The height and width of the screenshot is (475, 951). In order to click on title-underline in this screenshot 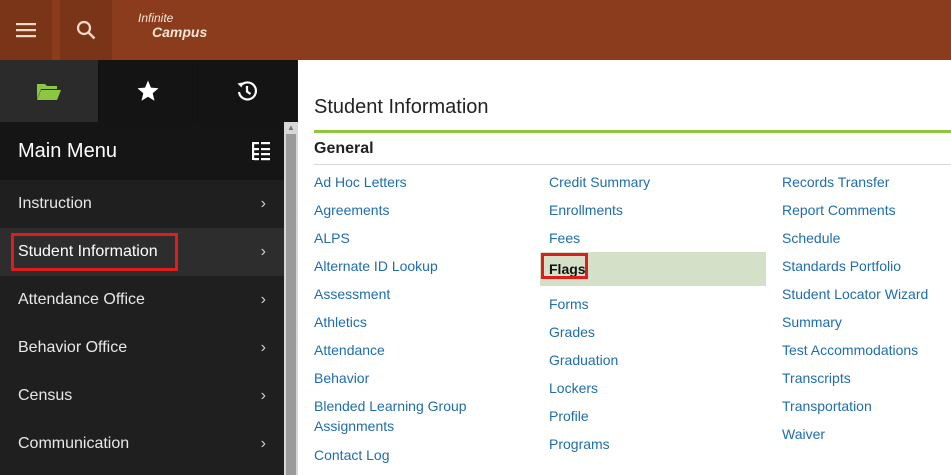, I will do `click(632, 131)`.